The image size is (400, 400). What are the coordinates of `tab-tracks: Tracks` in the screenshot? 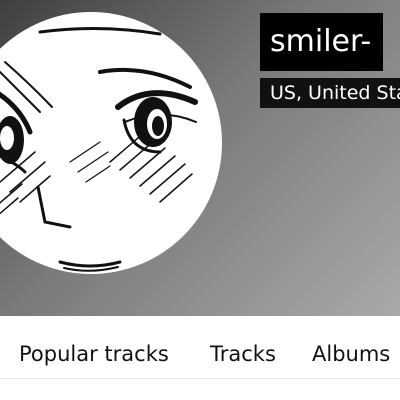 It's located at (243, 354).